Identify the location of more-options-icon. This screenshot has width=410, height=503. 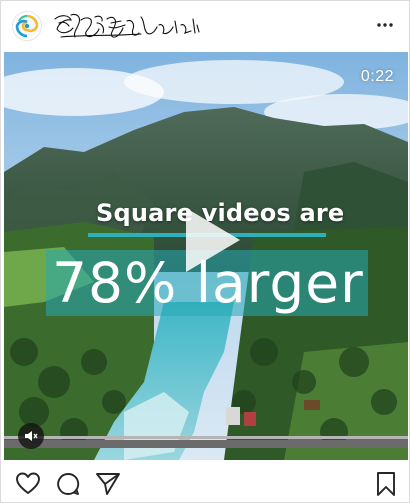
(385, 25).